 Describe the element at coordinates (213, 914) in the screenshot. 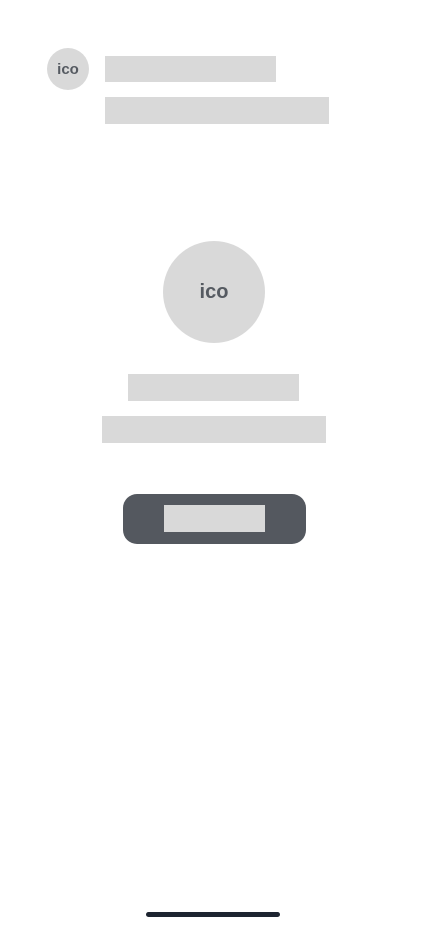

I see `home-indicator` at that location.